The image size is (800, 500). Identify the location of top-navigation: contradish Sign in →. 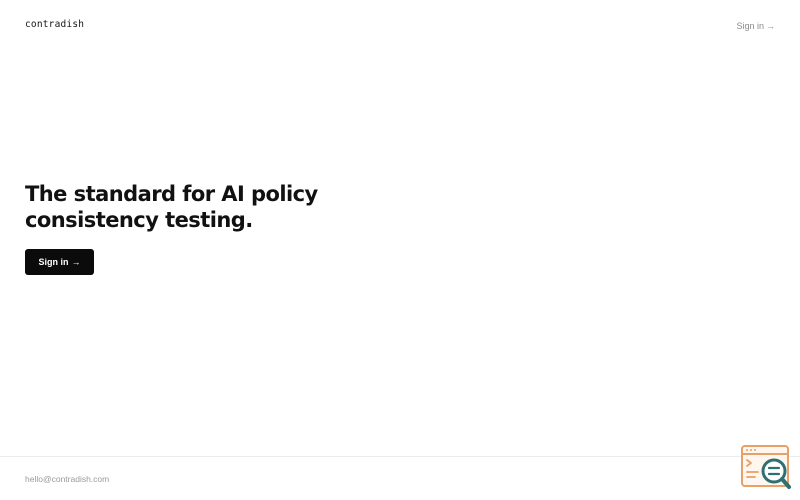
(400, 26).